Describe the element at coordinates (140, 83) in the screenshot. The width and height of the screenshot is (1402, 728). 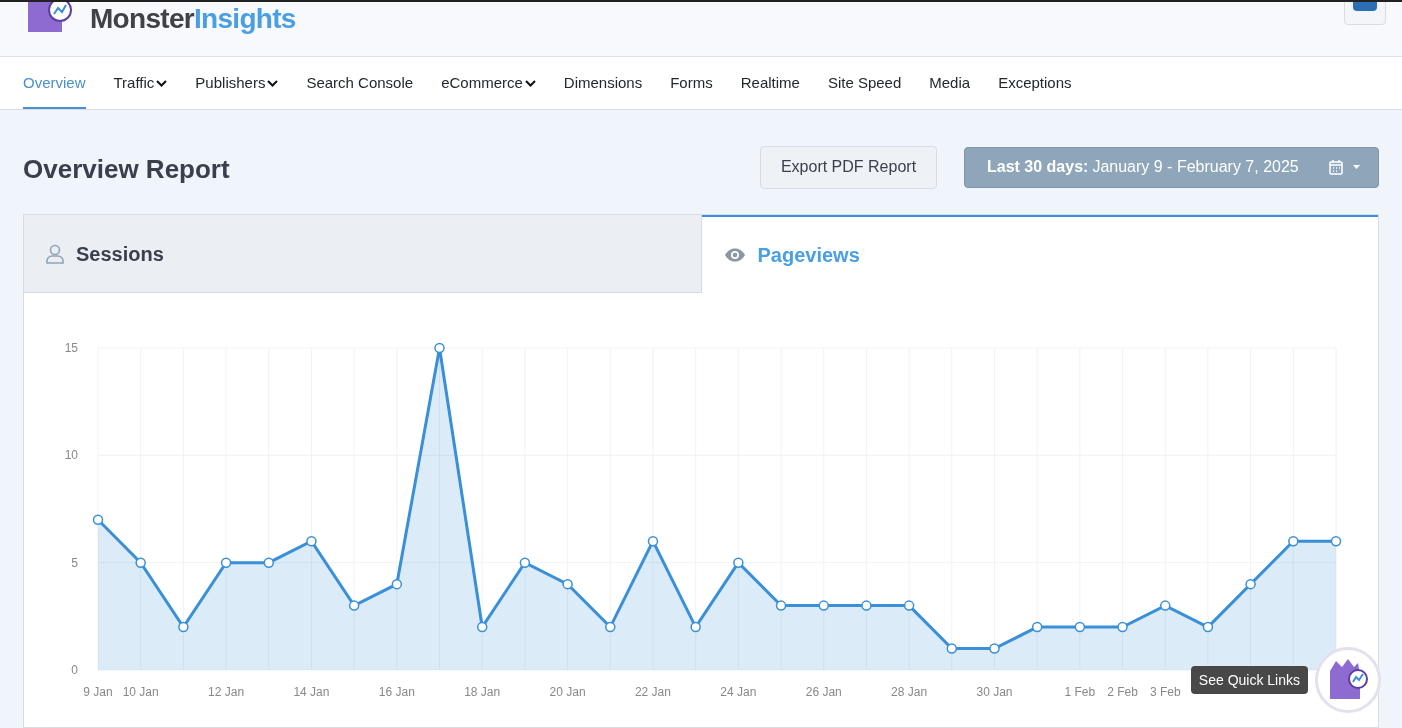
I see `nav-tab: Traffic` at that location.